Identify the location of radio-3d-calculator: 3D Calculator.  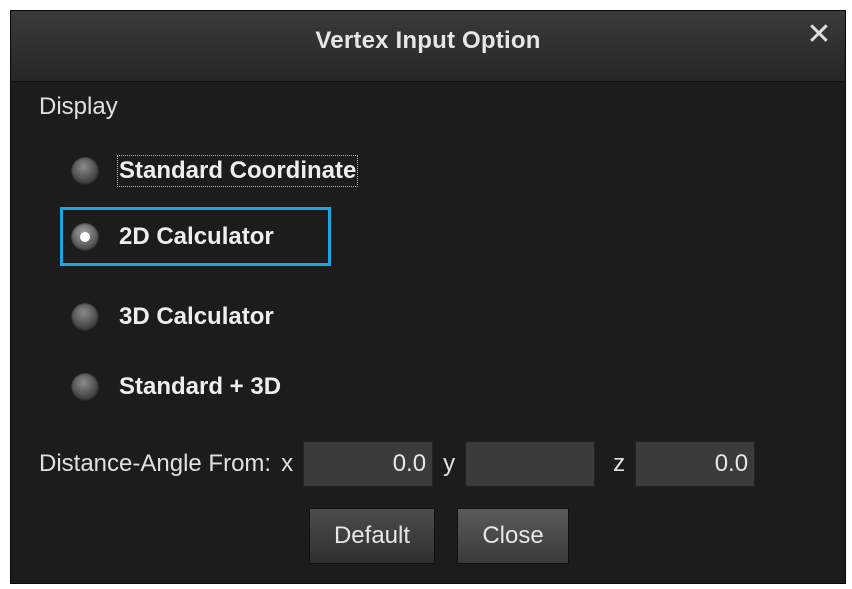
(172, 317).